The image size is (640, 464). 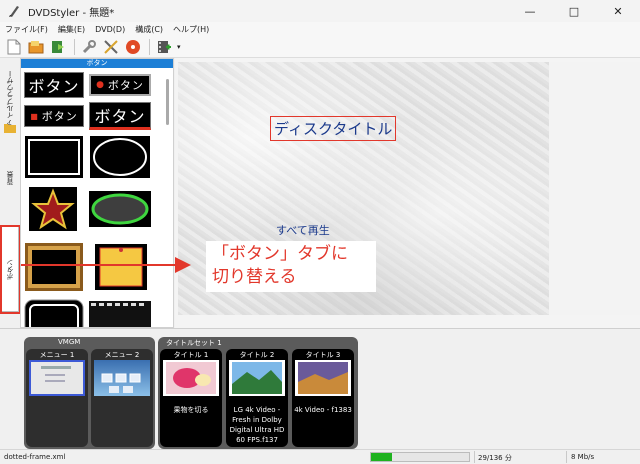 I want to click on tab-backgrounds: 背景, so click(x=10, y=178).